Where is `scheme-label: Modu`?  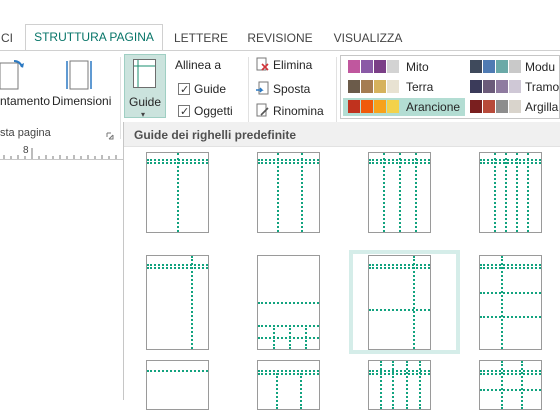
scheme-label: Modu is located at coordinates (540, 67).